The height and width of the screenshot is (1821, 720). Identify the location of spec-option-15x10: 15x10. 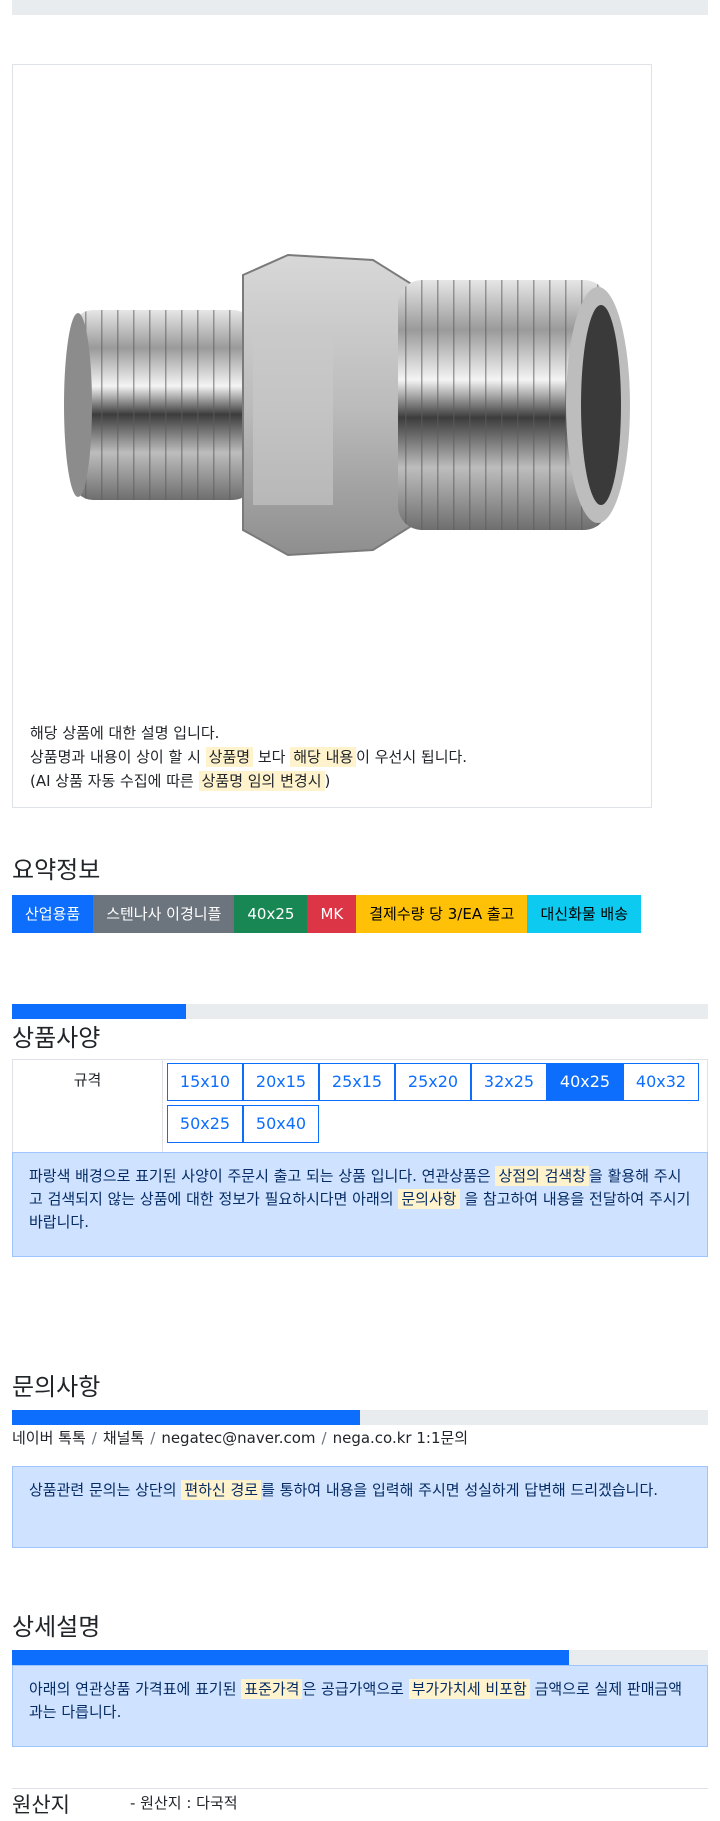
(205, 1082).